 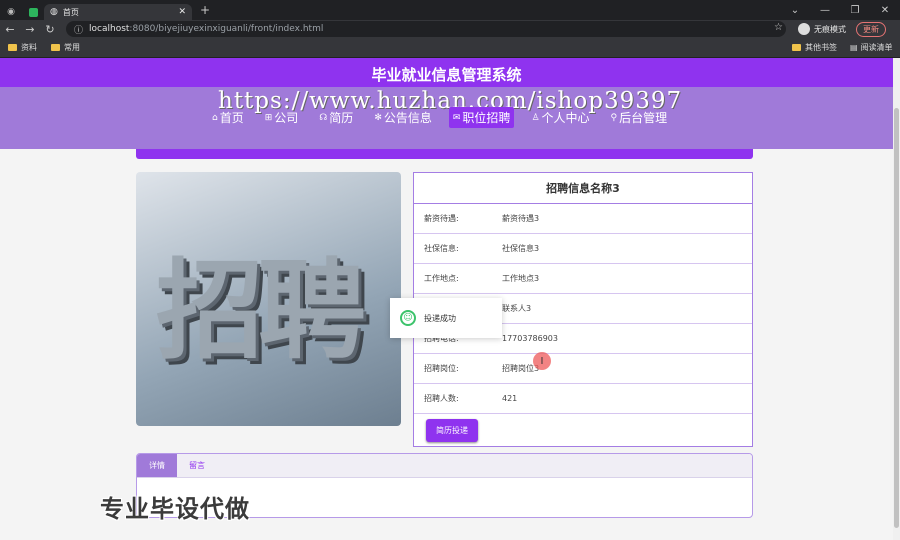 I want to click on success-toast: ☺ 投递成功, so click(x=446, y=318).